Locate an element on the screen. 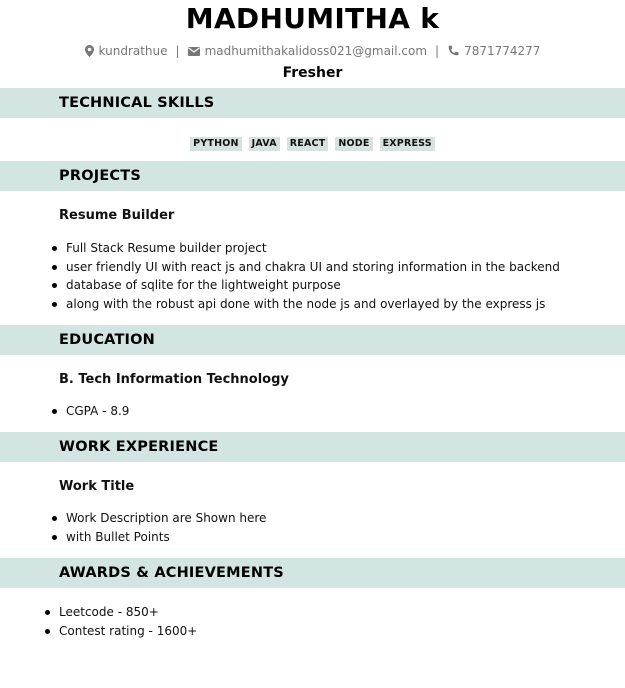 The height and width of the screenshot is (688, 625). skill-tag: PYTHON is located at coordinates (216, 144).